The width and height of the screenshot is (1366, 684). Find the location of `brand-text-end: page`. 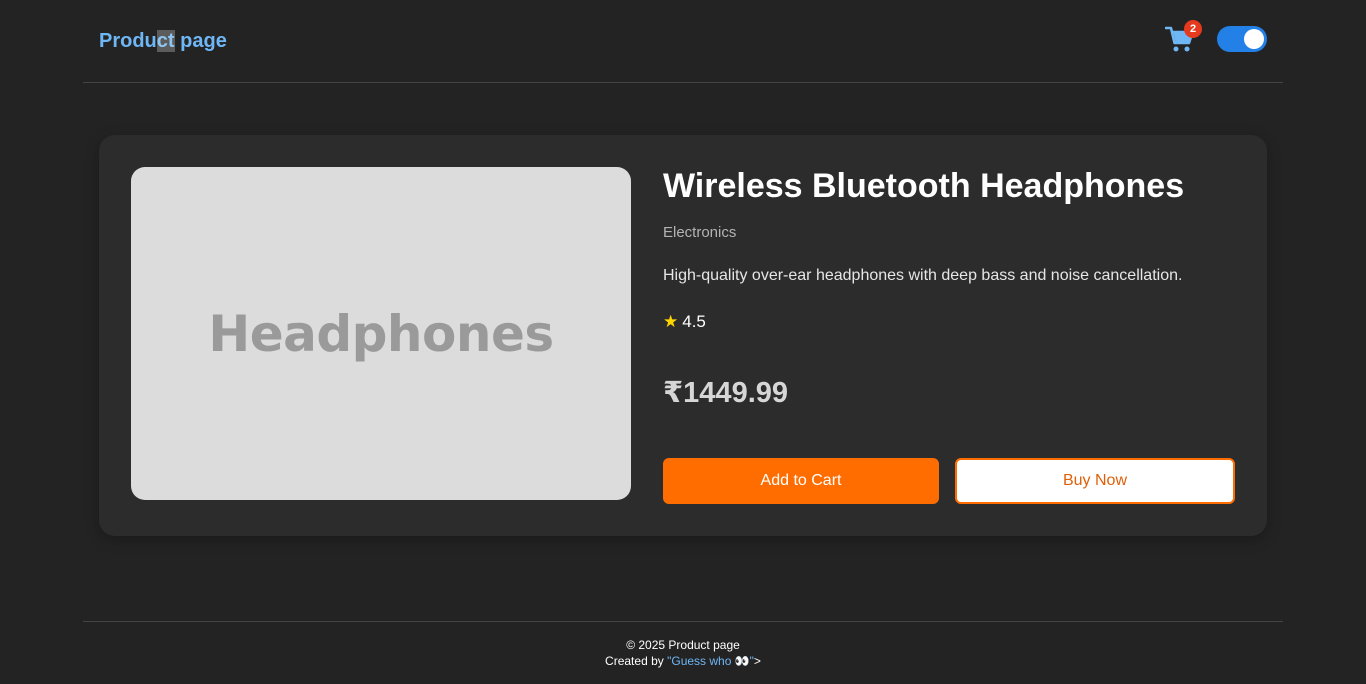

brand-text-end: page is located at coordinates (200, 41).